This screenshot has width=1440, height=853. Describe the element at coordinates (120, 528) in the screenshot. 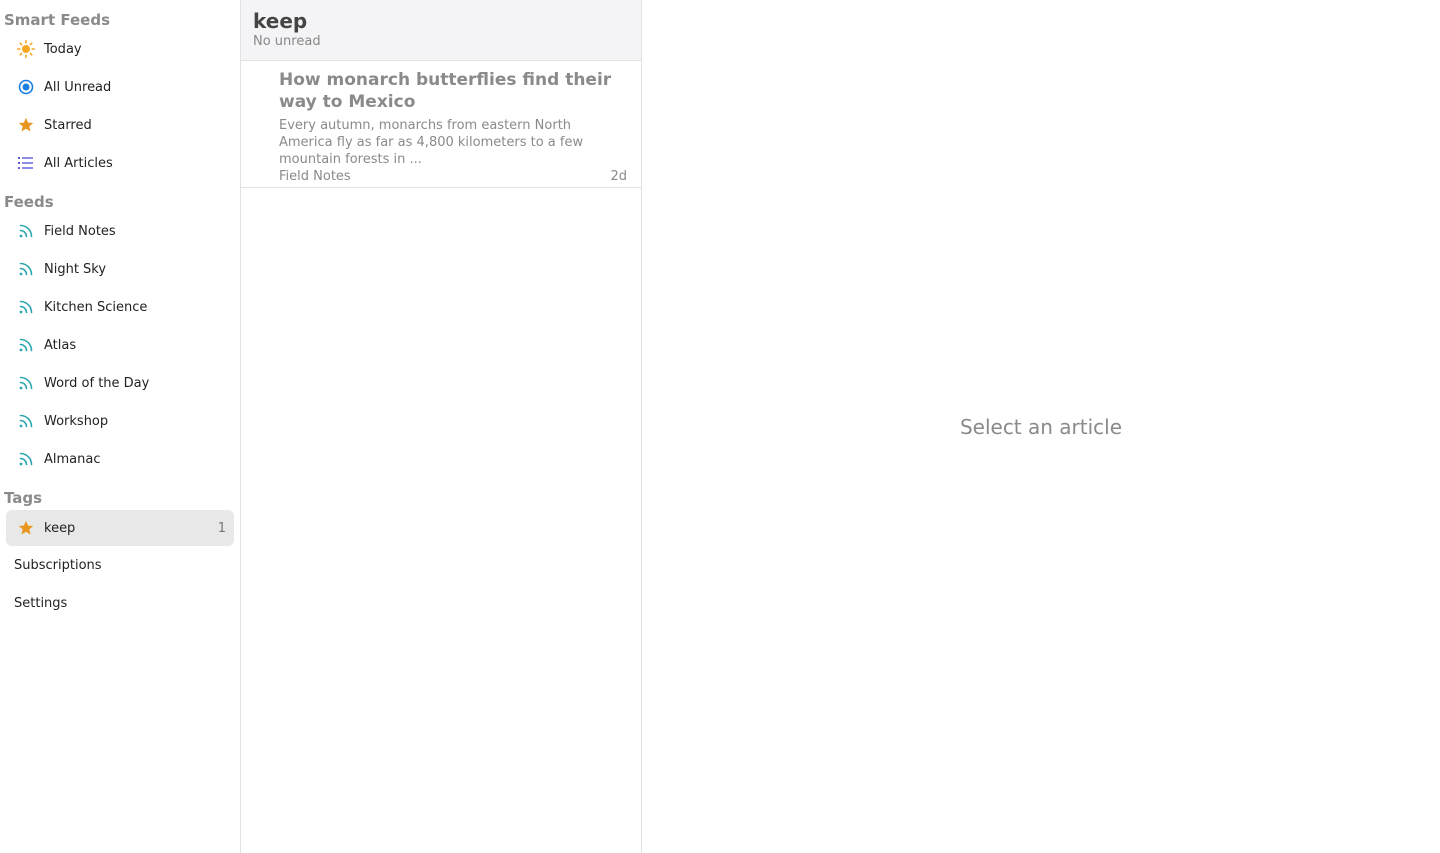

I see `sidebar-item-tag-keep: keep 1` at that location.